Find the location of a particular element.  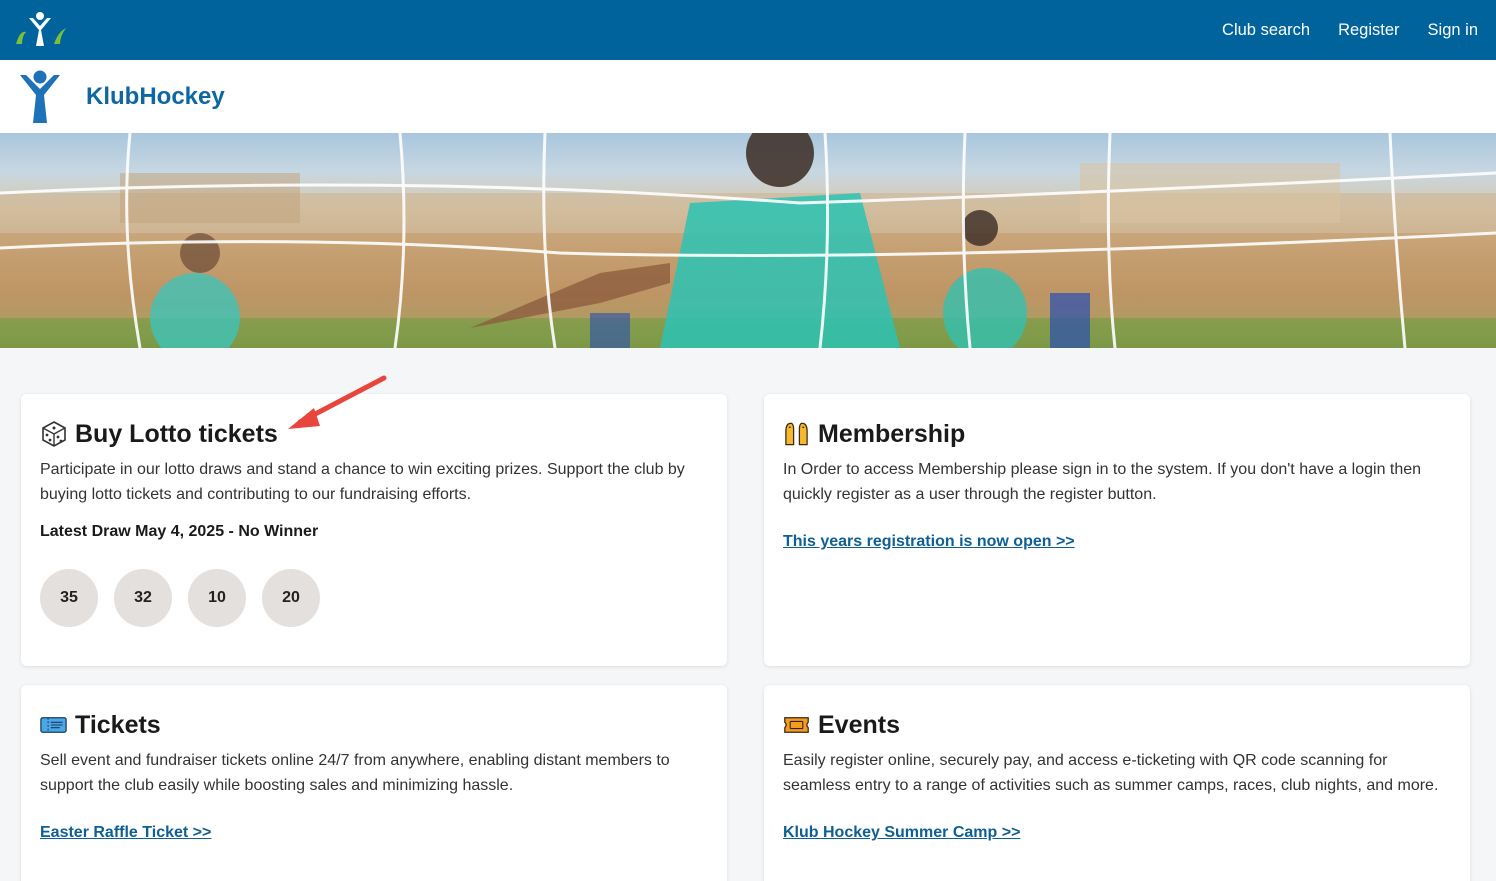

register-link: Register is located at coordinates (1368, 30).